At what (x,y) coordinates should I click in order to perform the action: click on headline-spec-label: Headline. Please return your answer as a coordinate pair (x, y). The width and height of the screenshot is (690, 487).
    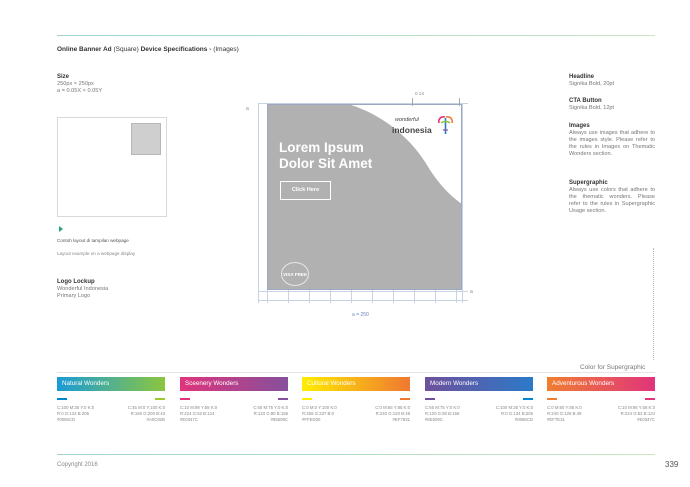
    Looking at the image, I should click on (582, 77).